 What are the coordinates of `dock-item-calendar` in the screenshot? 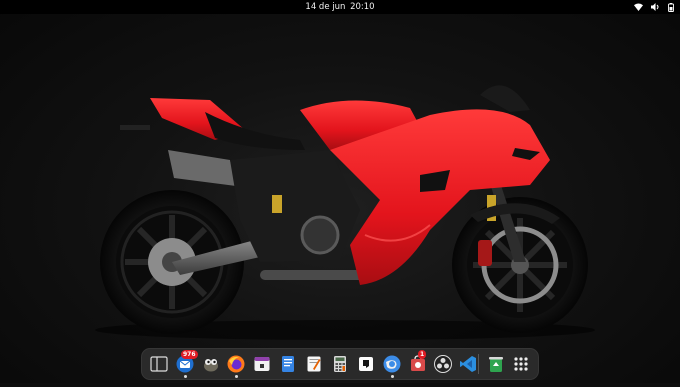 It's located at (262, 364).